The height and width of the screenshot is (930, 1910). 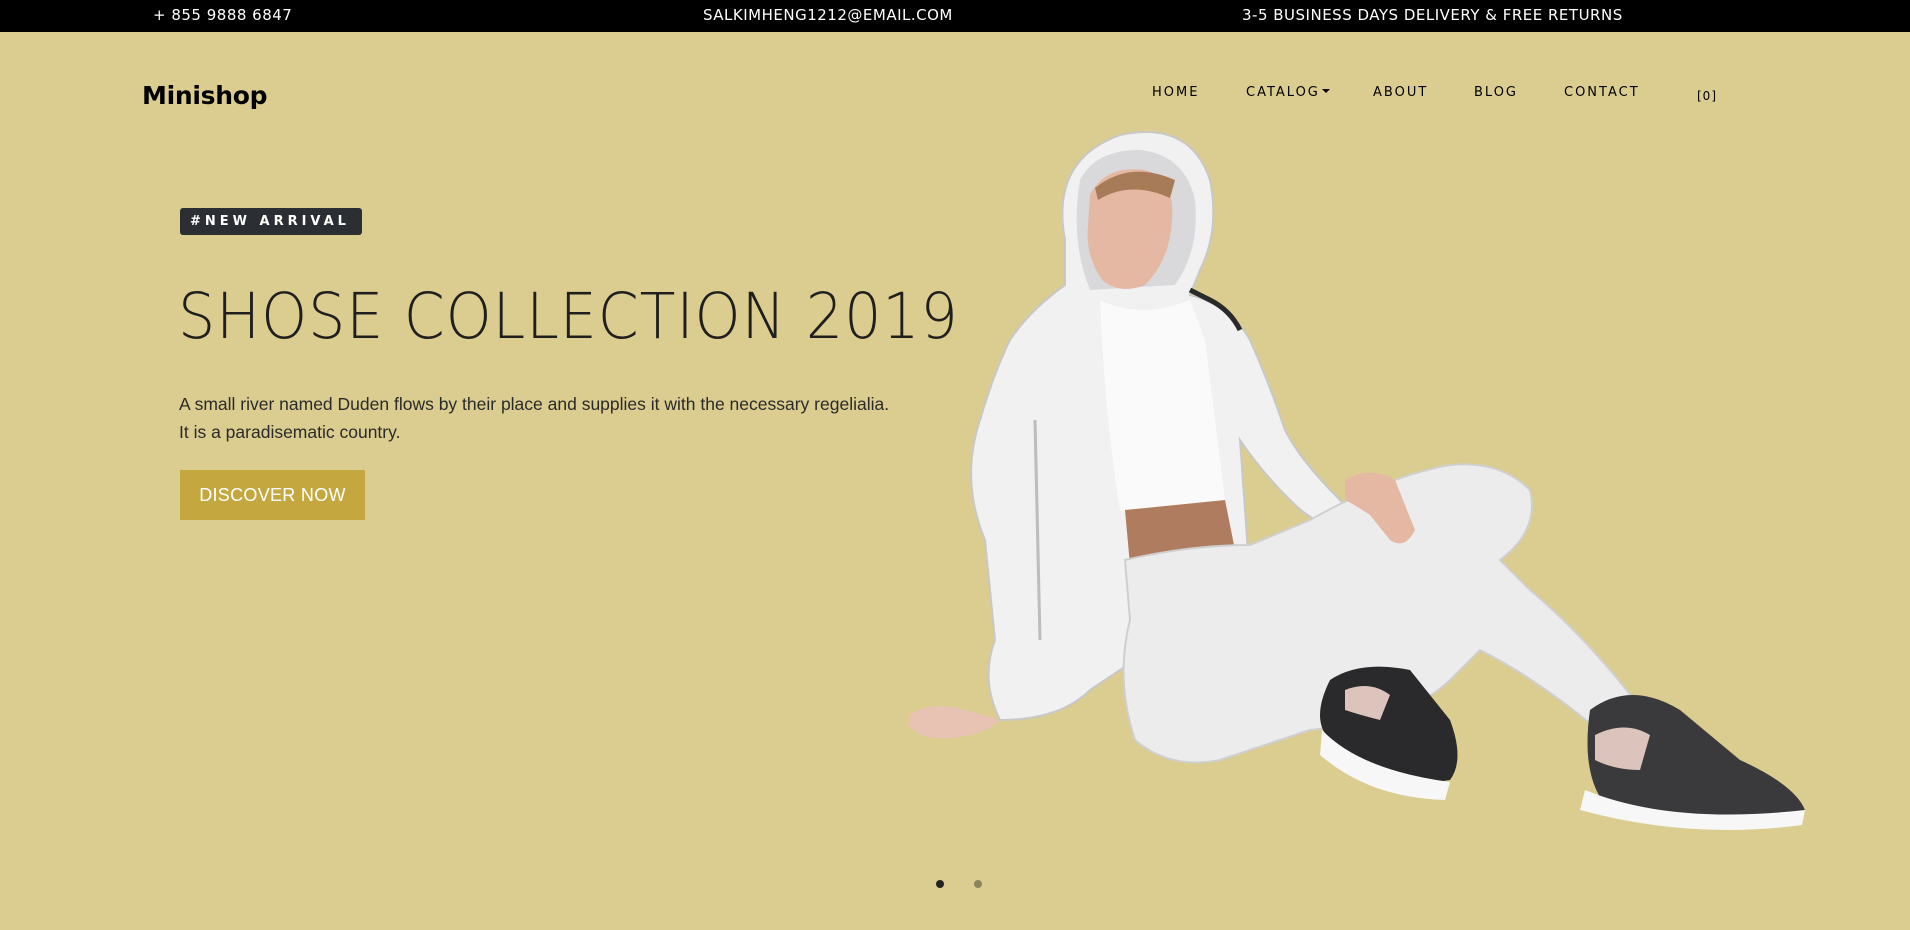 I want to click on discover-now-button: DISCOVER NOW, so click(x=272, y=495).